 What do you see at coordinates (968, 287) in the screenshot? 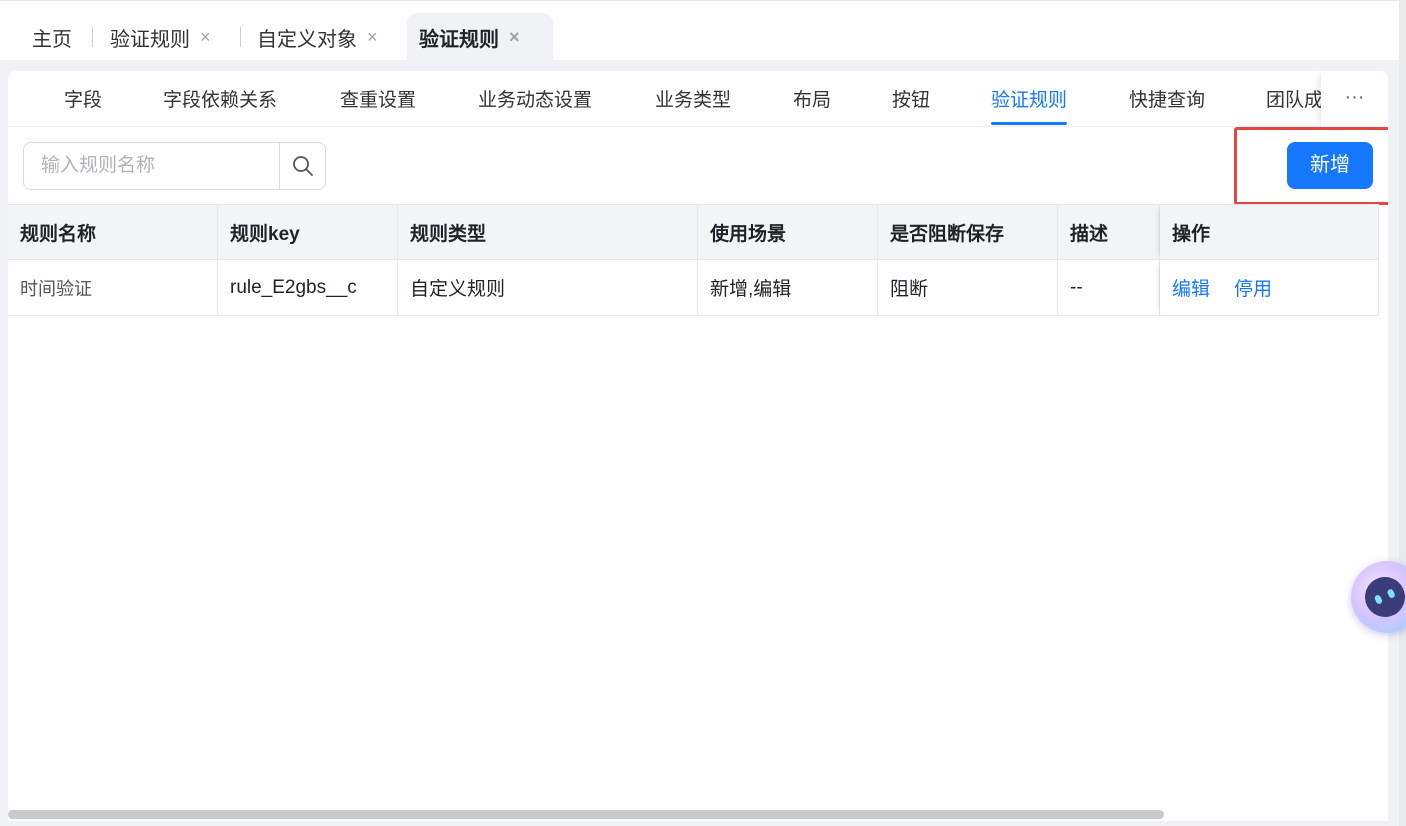
I see `cell-block-save: 阻断` at bounding box center [968, 287].